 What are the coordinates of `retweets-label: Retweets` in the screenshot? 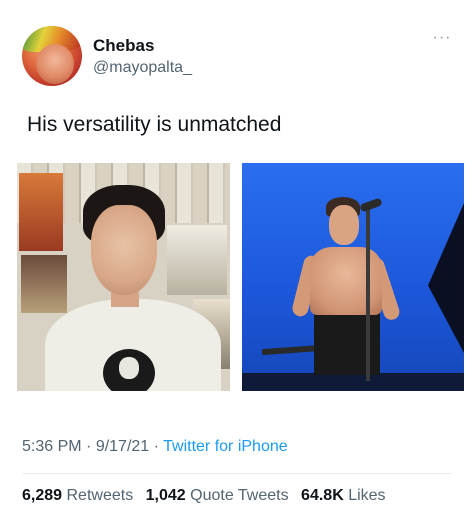 It's located at (100, 495).